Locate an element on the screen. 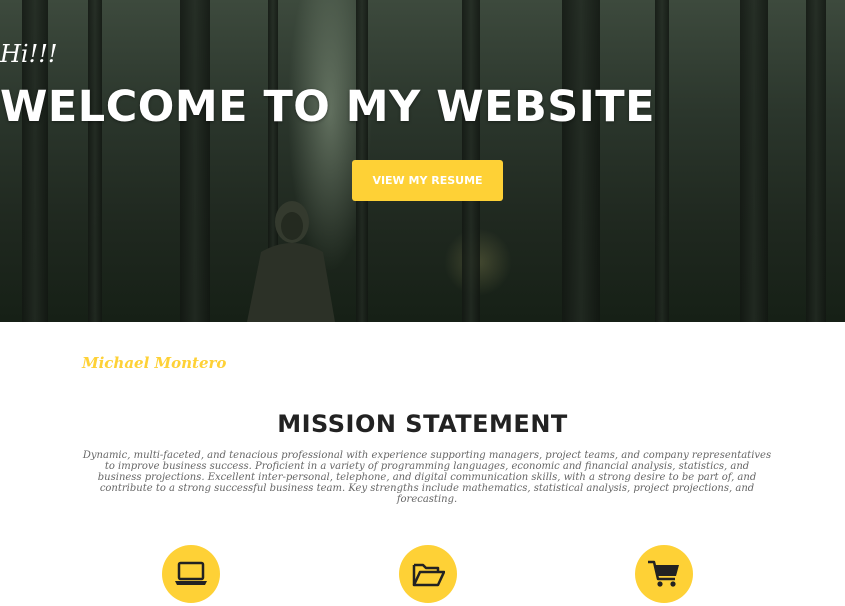 The width and height of the screenshot is (845, 606). service-circle-cart is located at coordinates (664, 574).